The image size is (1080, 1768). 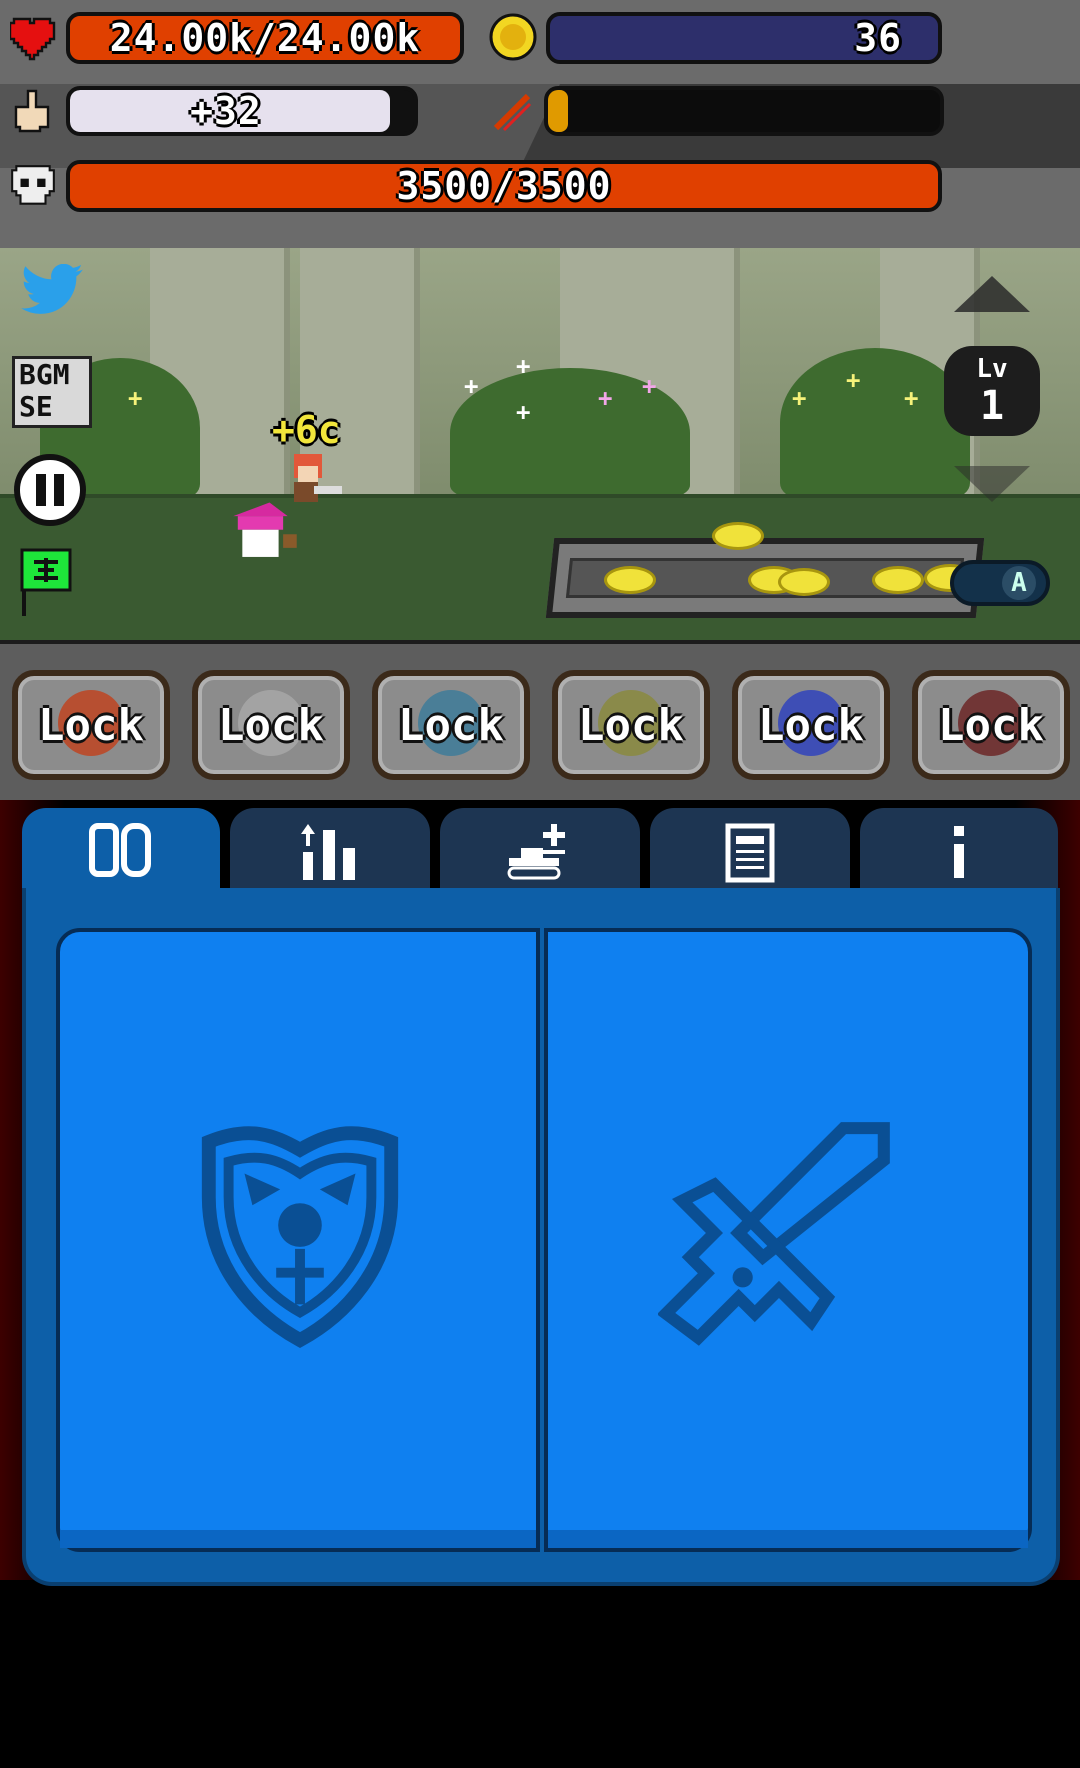 What do you see at coordinates (46, 583) in the screenshot?
I see `green-flag-icon` at bounding box center [46, 583].